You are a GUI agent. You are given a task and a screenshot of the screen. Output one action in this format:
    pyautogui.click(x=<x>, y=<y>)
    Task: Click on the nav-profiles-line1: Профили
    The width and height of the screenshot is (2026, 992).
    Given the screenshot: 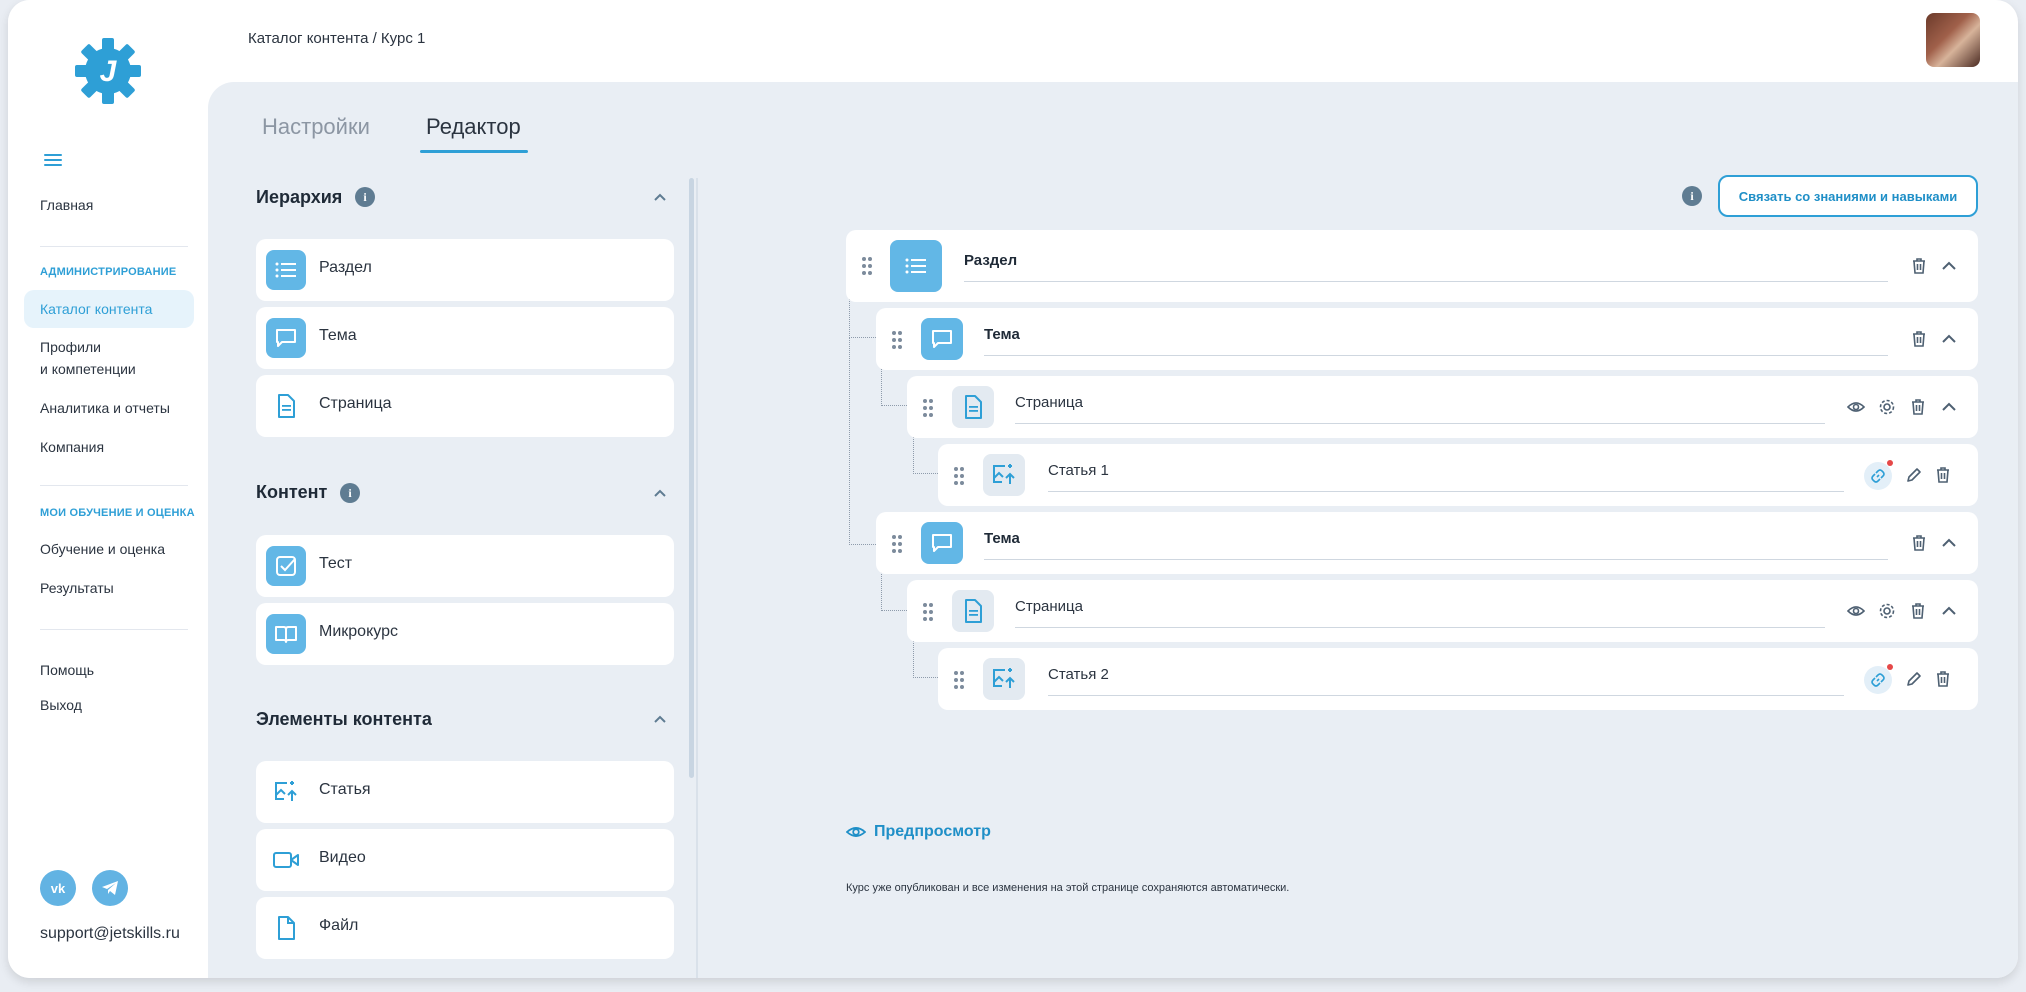 What is the action you would take?
    pyautogui.click(x=70, y=347)
    